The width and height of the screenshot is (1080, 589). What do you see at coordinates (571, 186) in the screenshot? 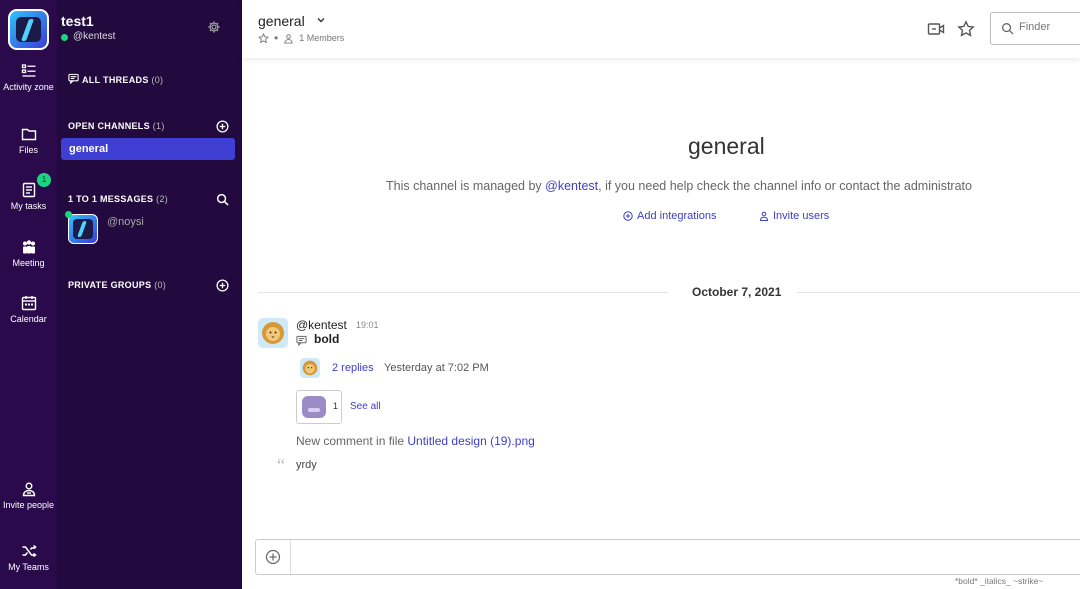
I see `admin-mention: @kentest` at bounding box center [571, 186].